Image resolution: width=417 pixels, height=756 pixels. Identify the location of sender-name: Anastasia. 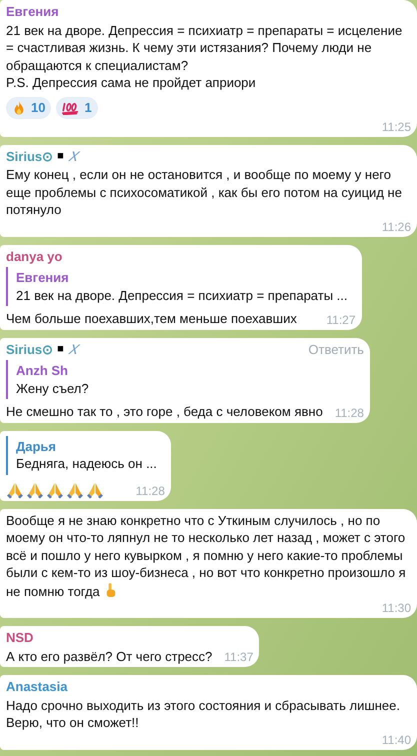
(37, 687).